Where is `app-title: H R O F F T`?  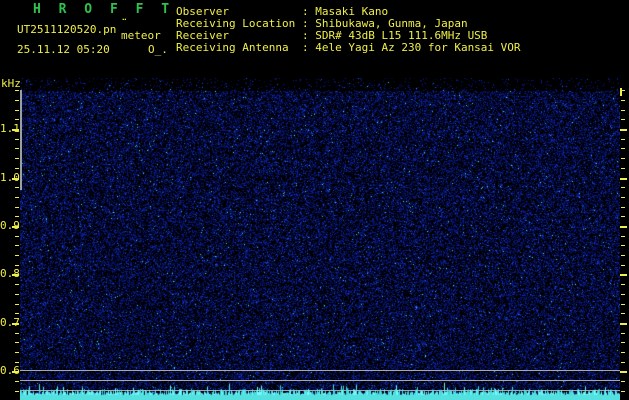
app-title: H R O F F T is located at coordinates (104, 9).